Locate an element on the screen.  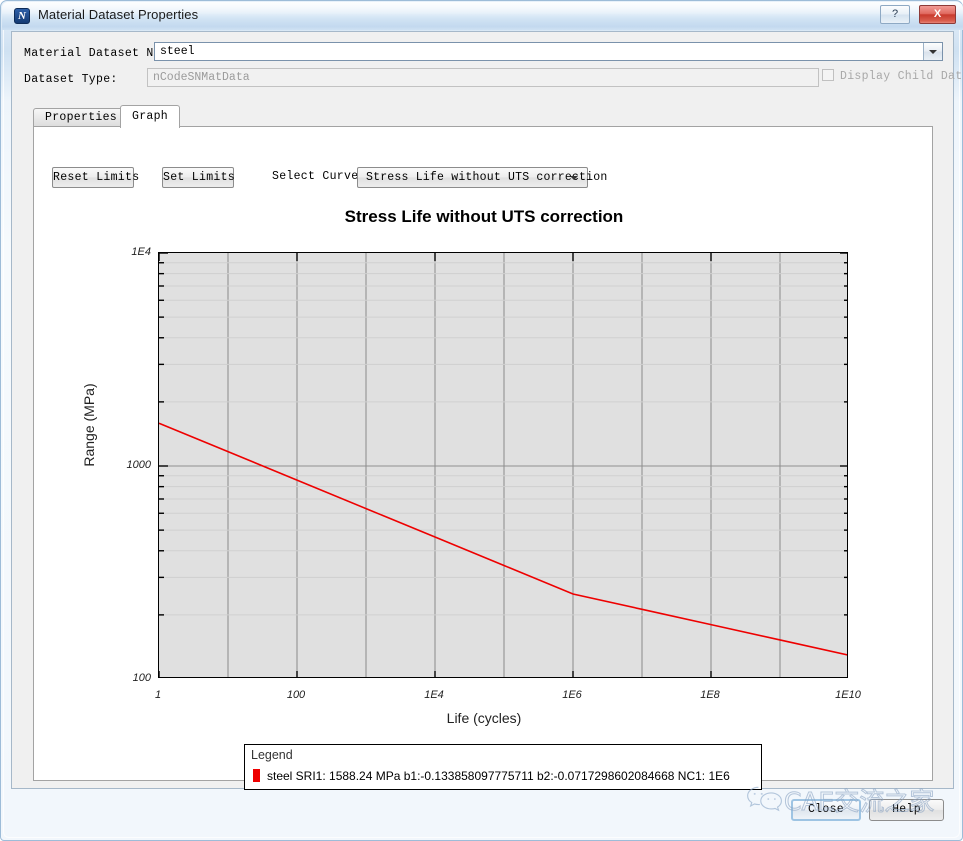
dataset-name-dropdown-button is located at coordinates (932, 51).